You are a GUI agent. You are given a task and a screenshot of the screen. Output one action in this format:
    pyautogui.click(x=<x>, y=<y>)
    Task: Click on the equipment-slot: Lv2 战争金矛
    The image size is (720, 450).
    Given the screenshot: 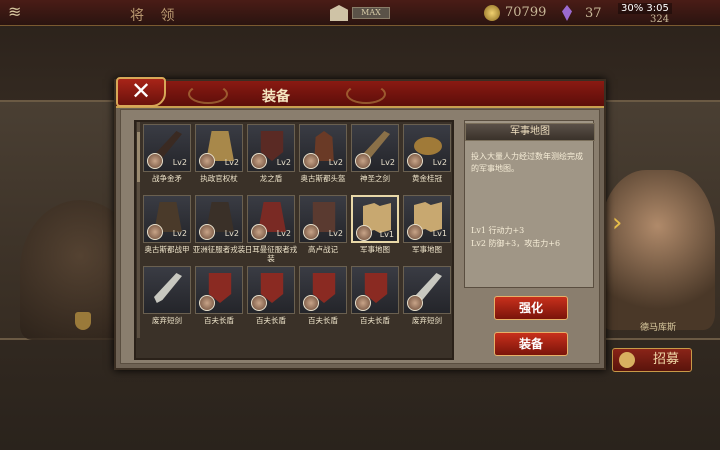 What is the action you would take?
    pyautogui.click(x=167, y=157)
    